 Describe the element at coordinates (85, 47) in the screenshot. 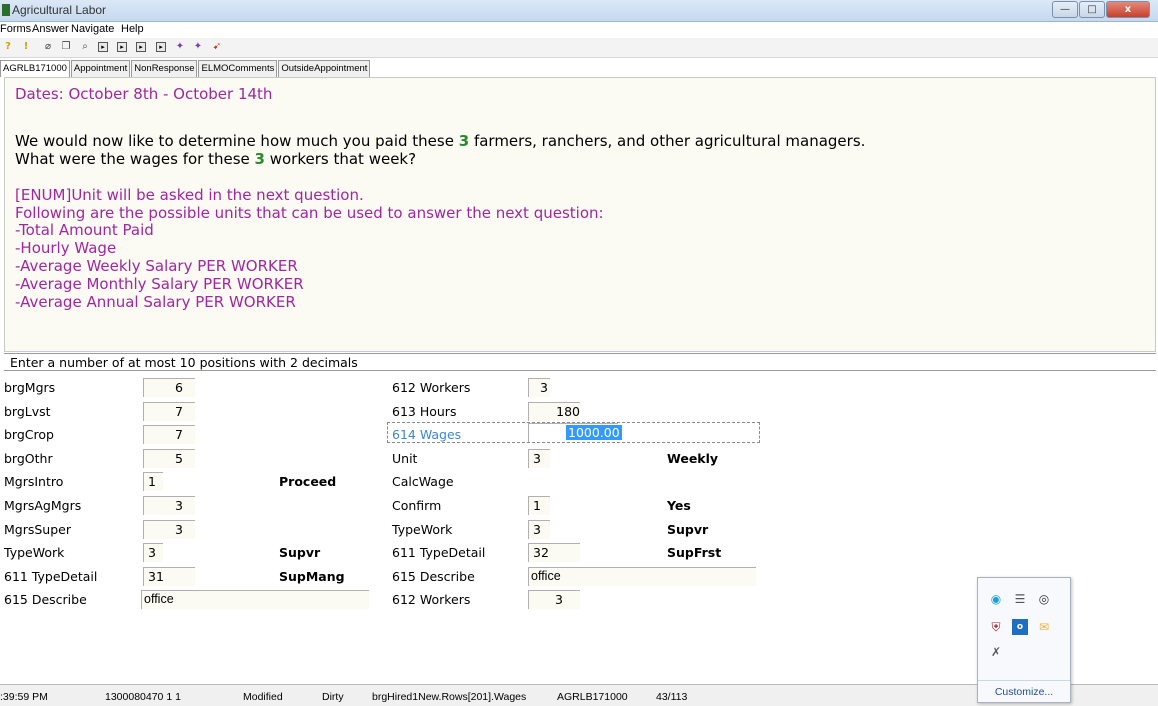

I see `find-icon: ⌕` at that location.